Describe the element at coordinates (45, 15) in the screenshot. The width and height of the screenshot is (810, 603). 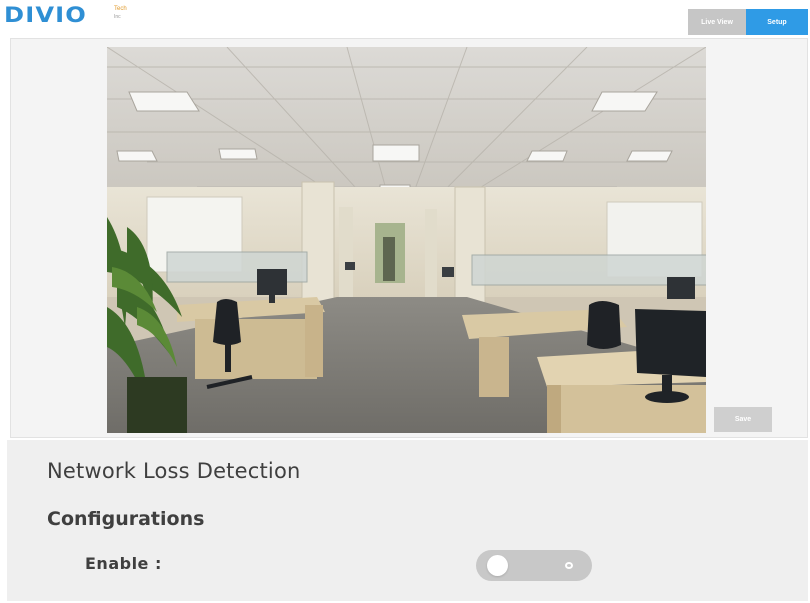
I see `logo-text: DIVIO` at that location.